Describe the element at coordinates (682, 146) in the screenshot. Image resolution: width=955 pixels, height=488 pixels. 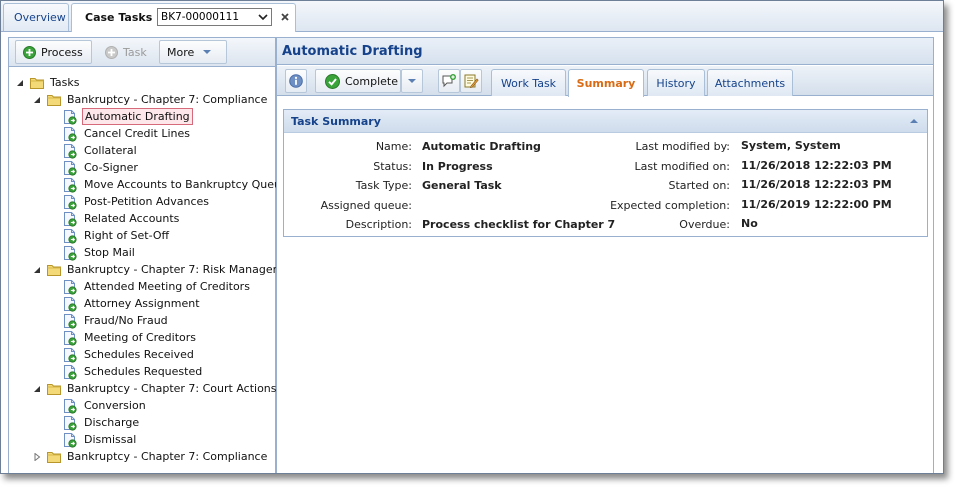
I see `summary-field-label: Last modified by:` at that location.